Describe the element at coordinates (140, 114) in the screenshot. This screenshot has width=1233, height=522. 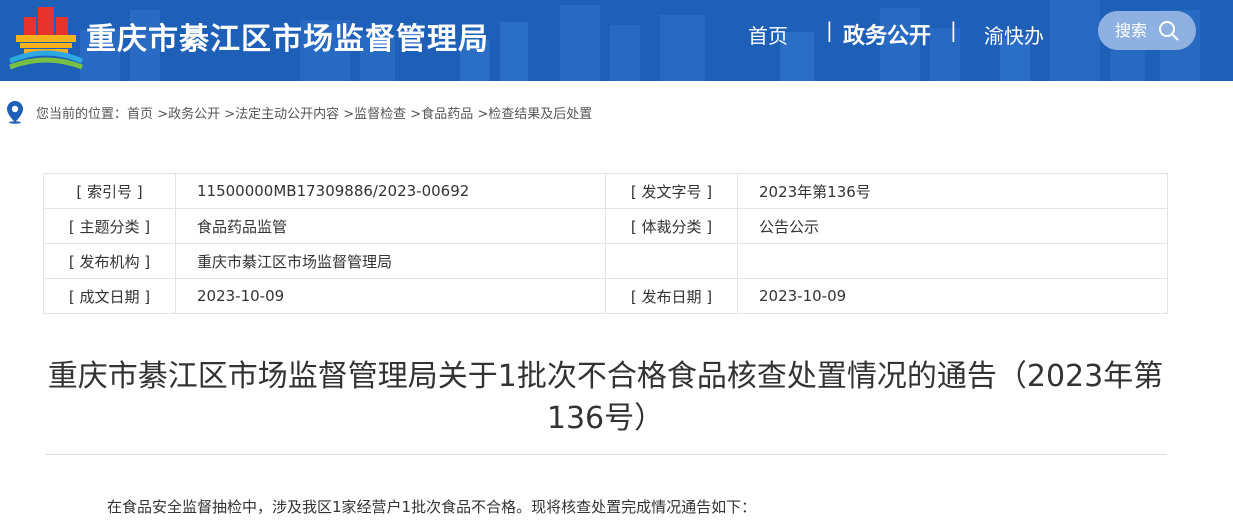
I see `breadcrumb-item-home: 首页` at that location.